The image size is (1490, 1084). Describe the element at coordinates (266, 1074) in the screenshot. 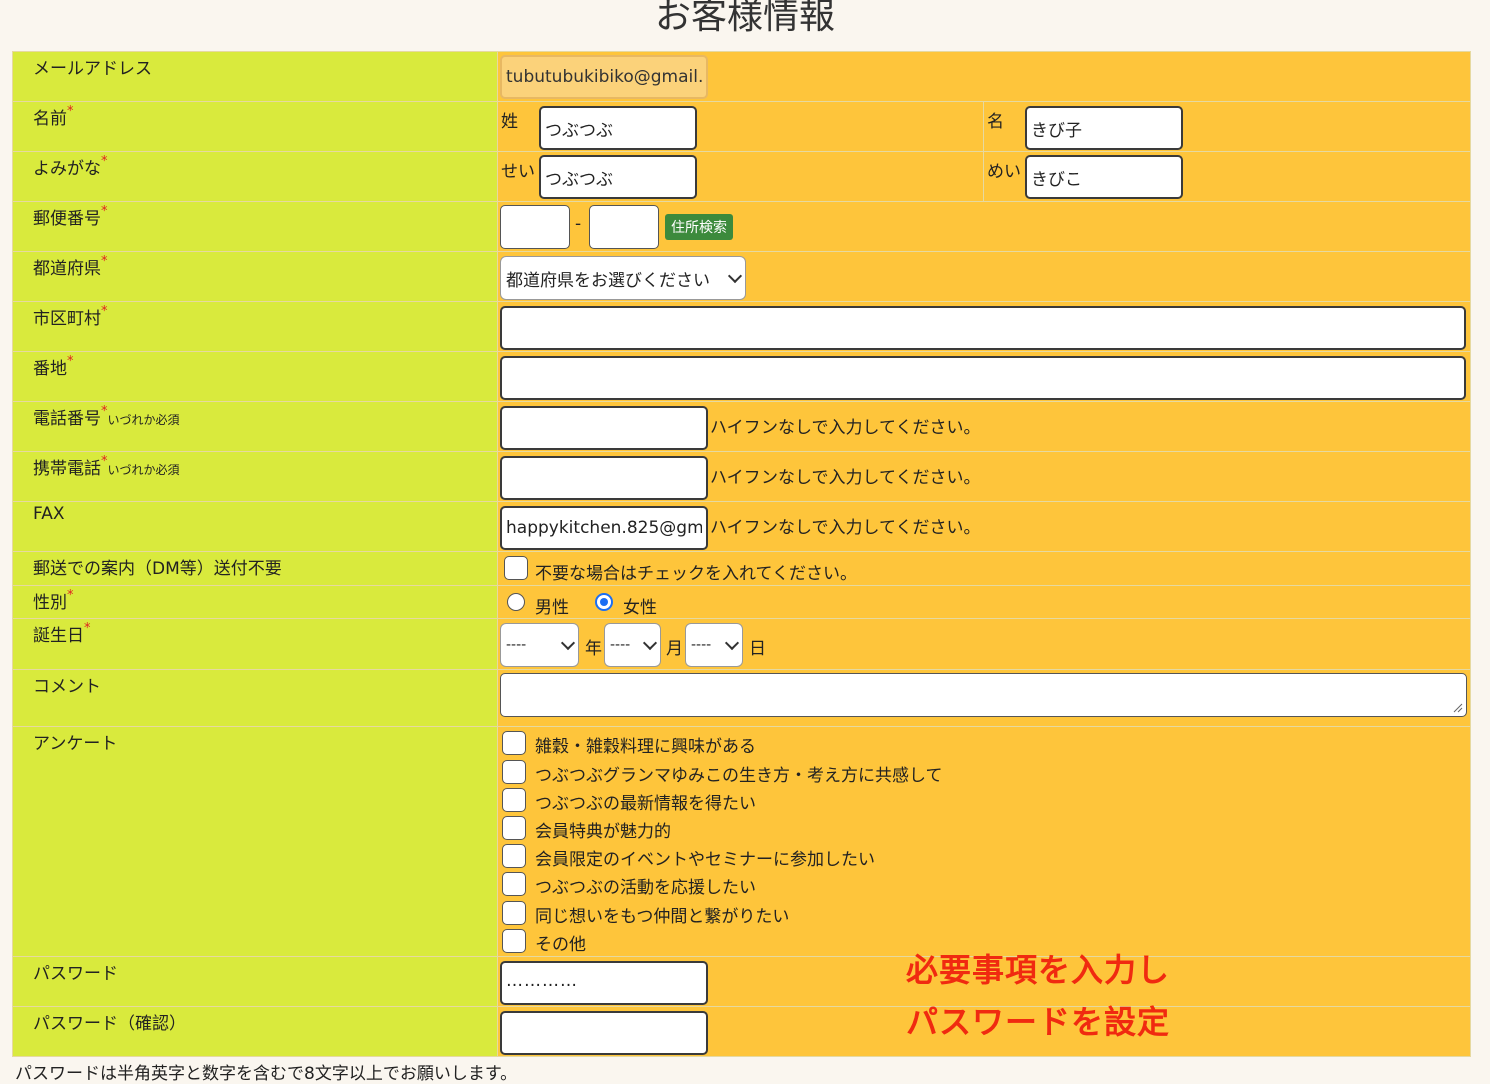

I see `password-footnote: パスワードは半角英字と数字を含むで8文字以上でお願いします。` at that location.